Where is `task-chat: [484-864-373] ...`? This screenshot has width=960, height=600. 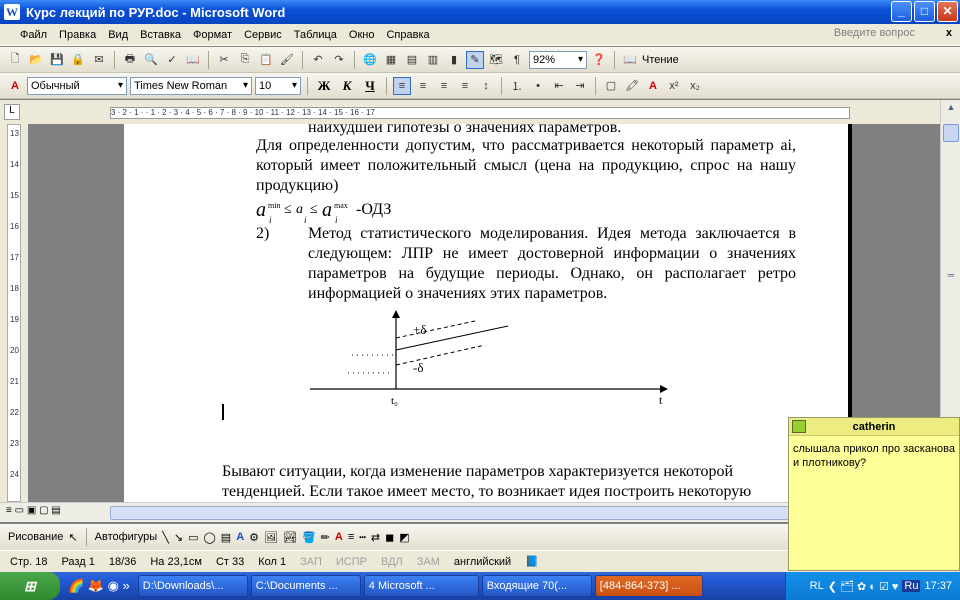
task-chat: [484-864-373] ... is located at coordinates (648, 586).